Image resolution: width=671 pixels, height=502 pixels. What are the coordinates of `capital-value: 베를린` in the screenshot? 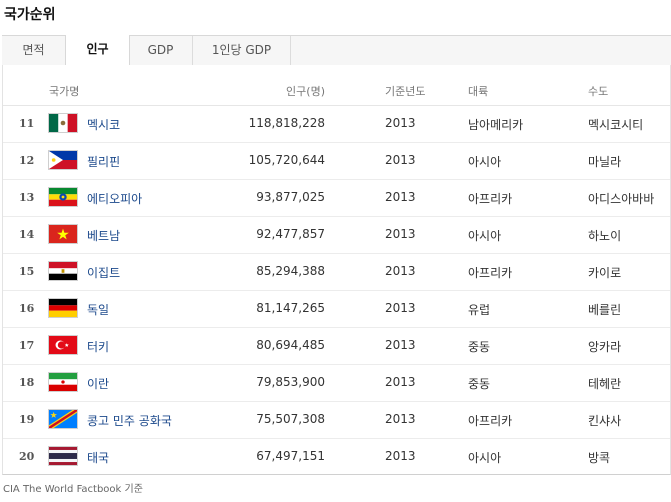 It's located at (605, 310).